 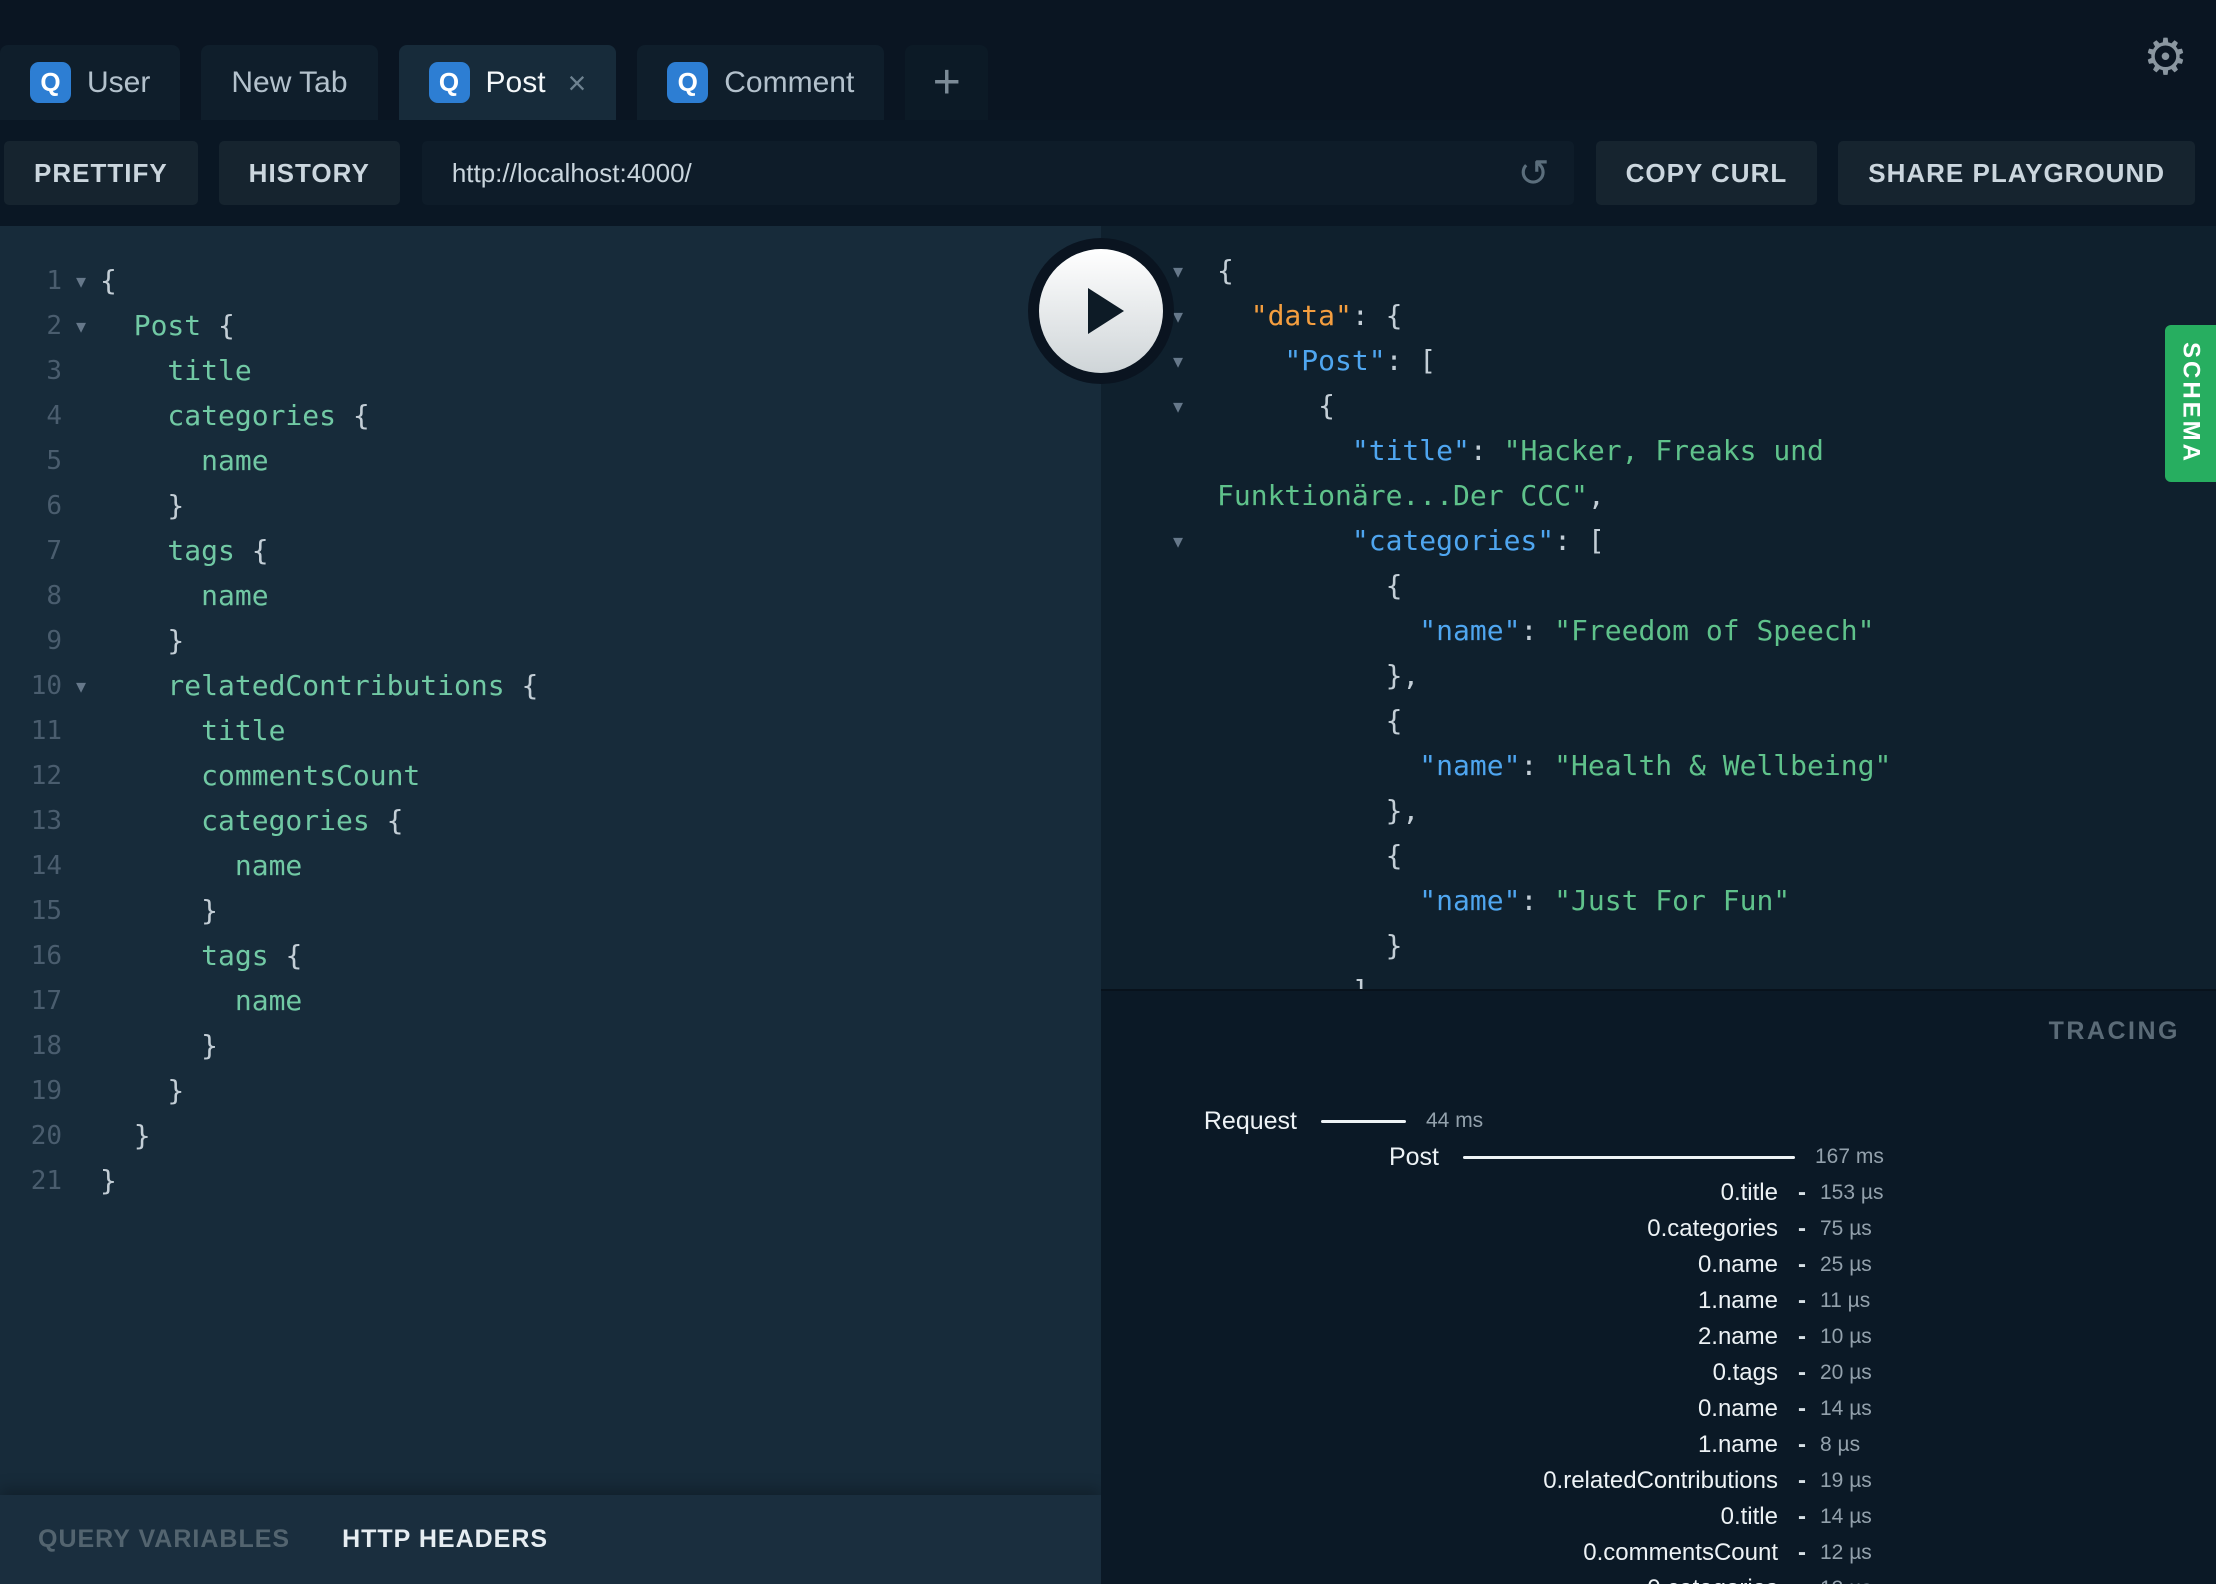 What do you see at coordinates (243, 820) in the screenshot?
I see `code-token: categories` at bounding box center [243, 820].